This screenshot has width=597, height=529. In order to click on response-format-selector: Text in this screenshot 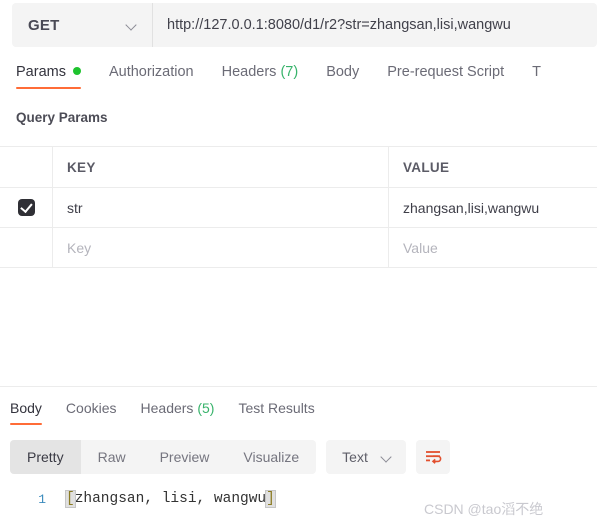, I will do `click(366, 457)`.